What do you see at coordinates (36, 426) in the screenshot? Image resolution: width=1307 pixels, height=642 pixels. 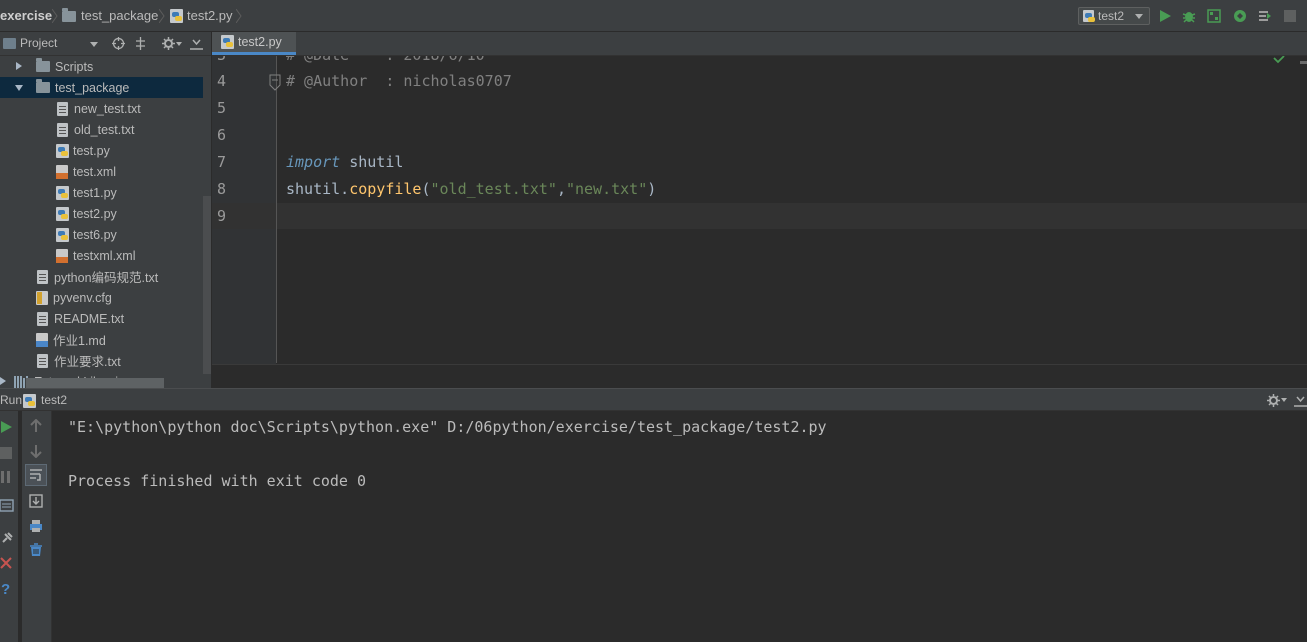 I see `arrow-up-icon` at bounding box center [36, 426].